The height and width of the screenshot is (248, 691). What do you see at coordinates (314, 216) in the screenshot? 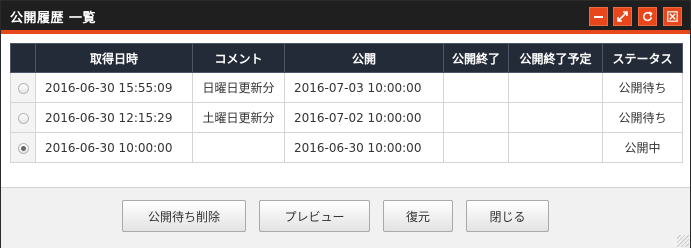
I see `preview-button: プレビュー` at bounding box center [314, 216].